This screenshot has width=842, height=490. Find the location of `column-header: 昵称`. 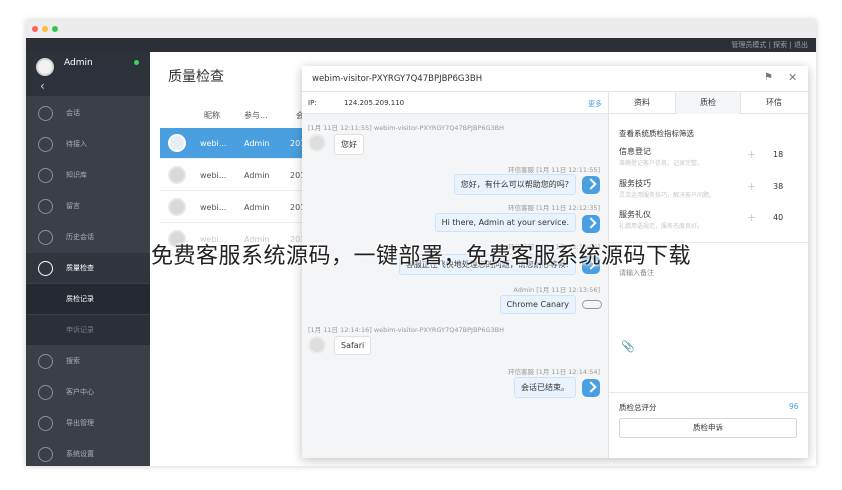

column-header: 昵称 is located at coordinates (212, 115).